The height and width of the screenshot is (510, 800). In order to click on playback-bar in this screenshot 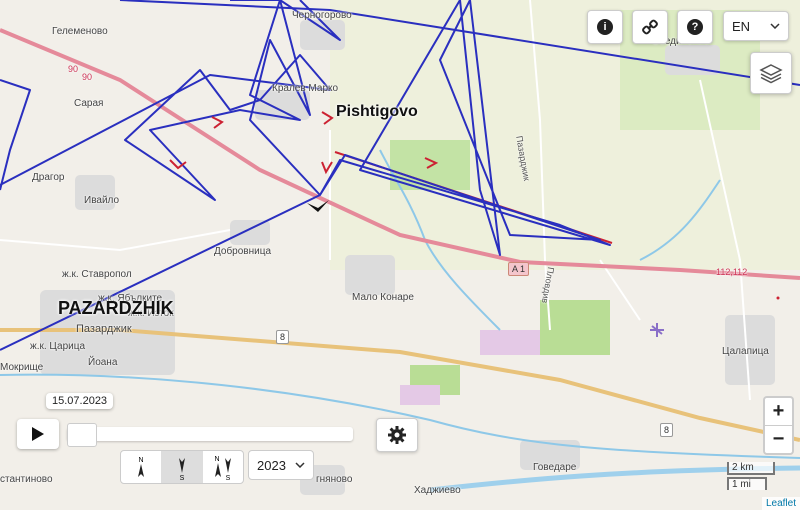, I will do `click(187, 434)`.